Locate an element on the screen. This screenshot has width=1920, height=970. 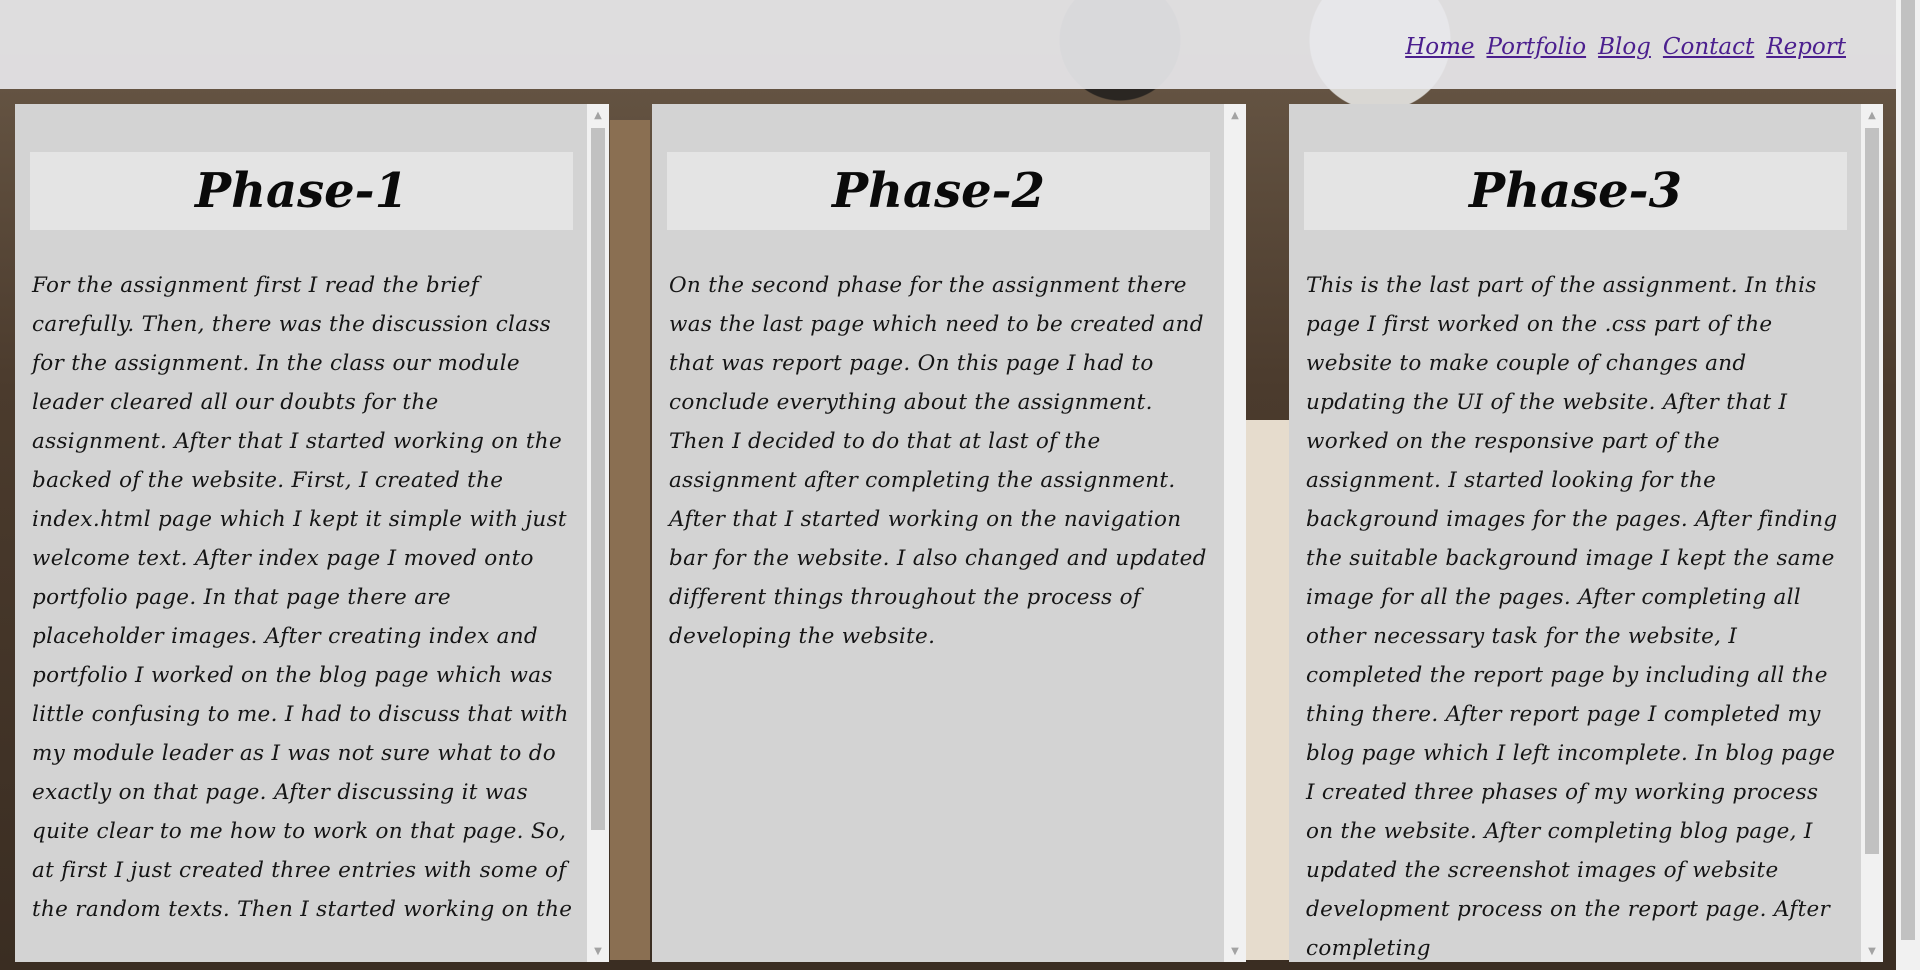
main-nav: Home Portfolio Blog Contact Report is located at coordinates (1625, 47).